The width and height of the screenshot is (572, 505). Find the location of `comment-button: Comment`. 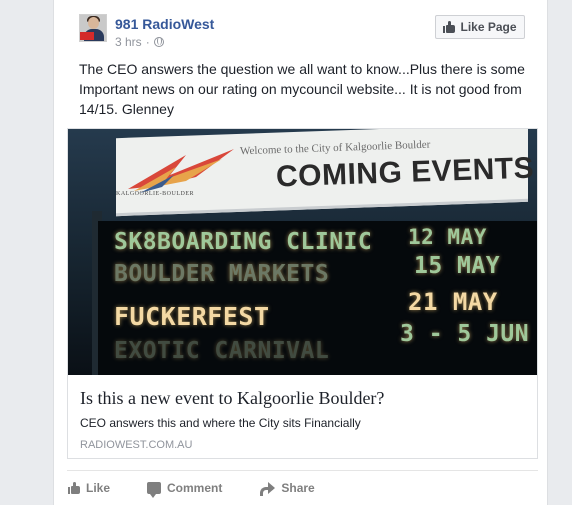

comment-button: Comment is located at coordinates (184, 489).